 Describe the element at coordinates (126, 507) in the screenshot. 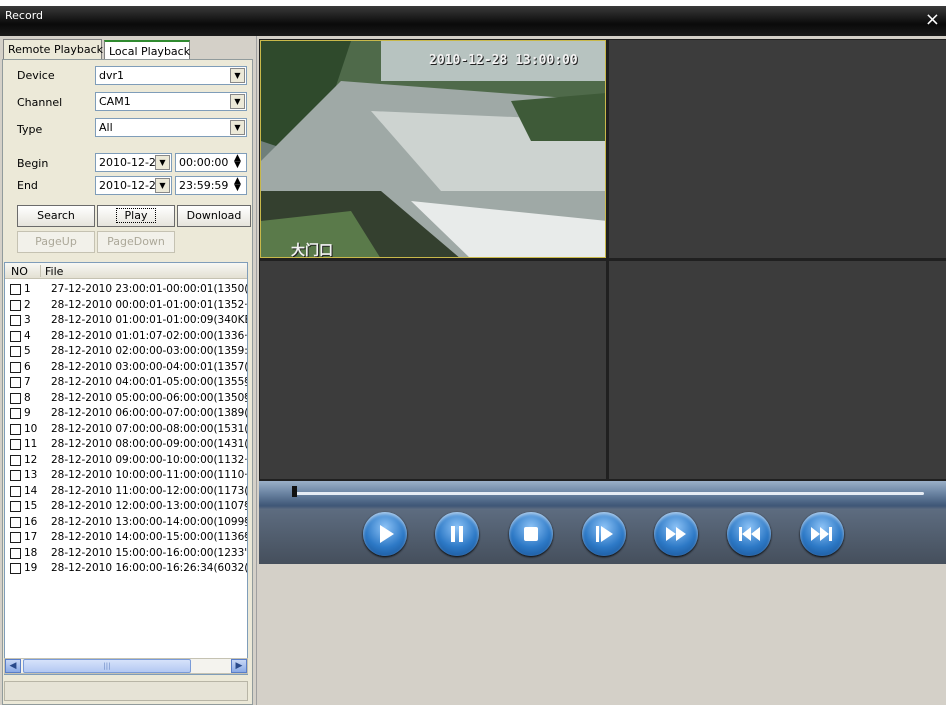

I see `list-item: 15 28-12-2010 12:00:00-13:00:00(1107§` at that location.